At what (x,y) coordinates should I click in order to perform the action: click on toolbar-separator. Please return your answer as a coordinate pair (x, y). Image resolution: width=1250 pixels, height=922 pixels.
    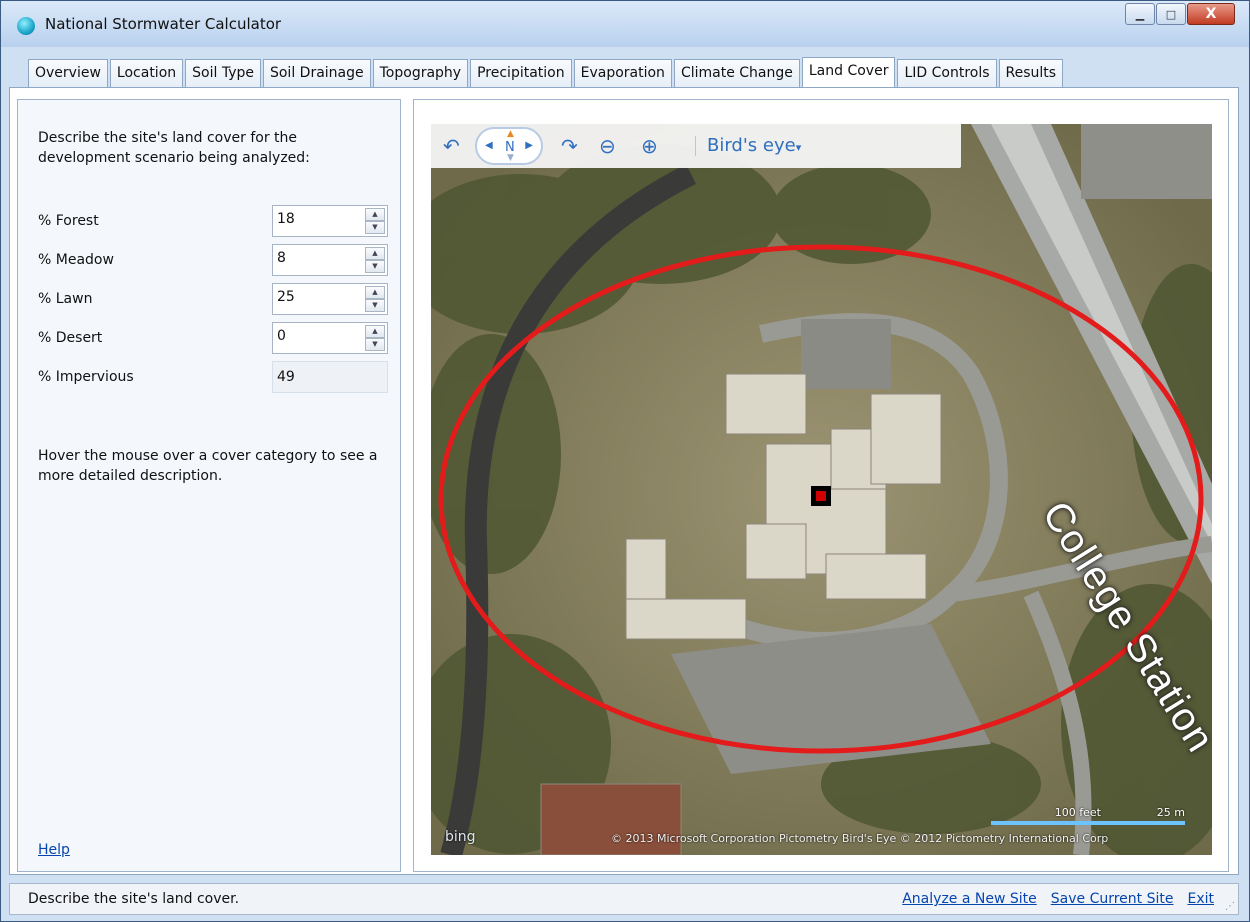
    Looking at the image, I should click on (695, 146).